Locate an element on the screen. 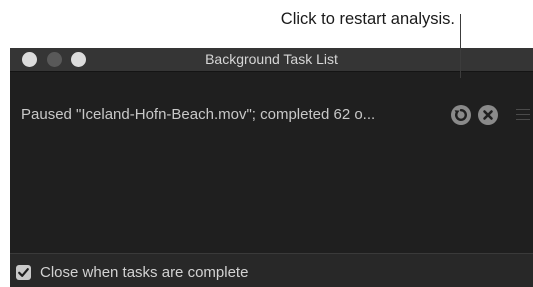 This screenshot has width=533, height=287. stop-icon is located at coordinates (488, 115).